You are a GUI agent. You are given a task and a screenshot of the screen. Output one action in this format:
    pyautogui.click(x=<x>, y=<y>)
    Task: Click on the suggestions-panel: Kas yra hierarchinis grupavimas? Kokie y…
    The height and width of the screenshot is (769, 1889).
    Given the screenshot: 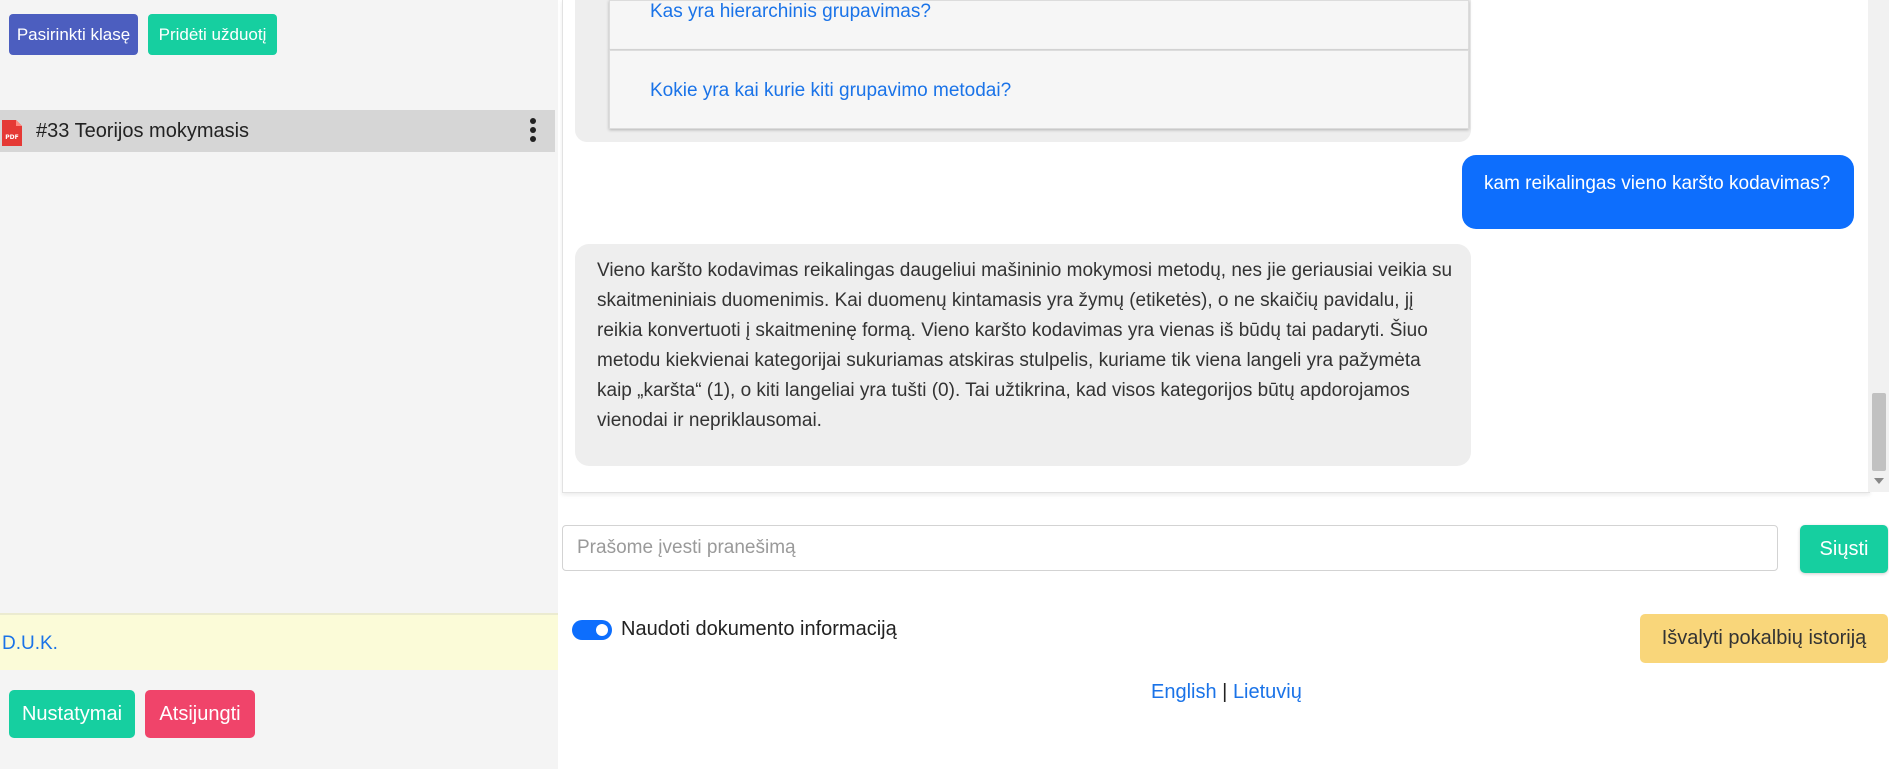 What is the action you would take?
    pyautogui.click(x=1023, y=71)
    